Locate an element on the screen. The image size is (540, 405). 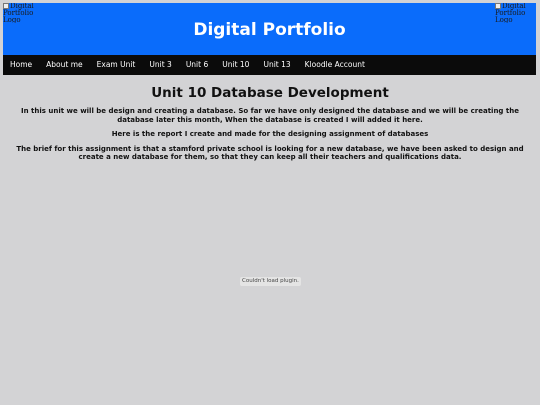
logo-right: Digital Portfolio Logo is located at coordinates (517, 13).